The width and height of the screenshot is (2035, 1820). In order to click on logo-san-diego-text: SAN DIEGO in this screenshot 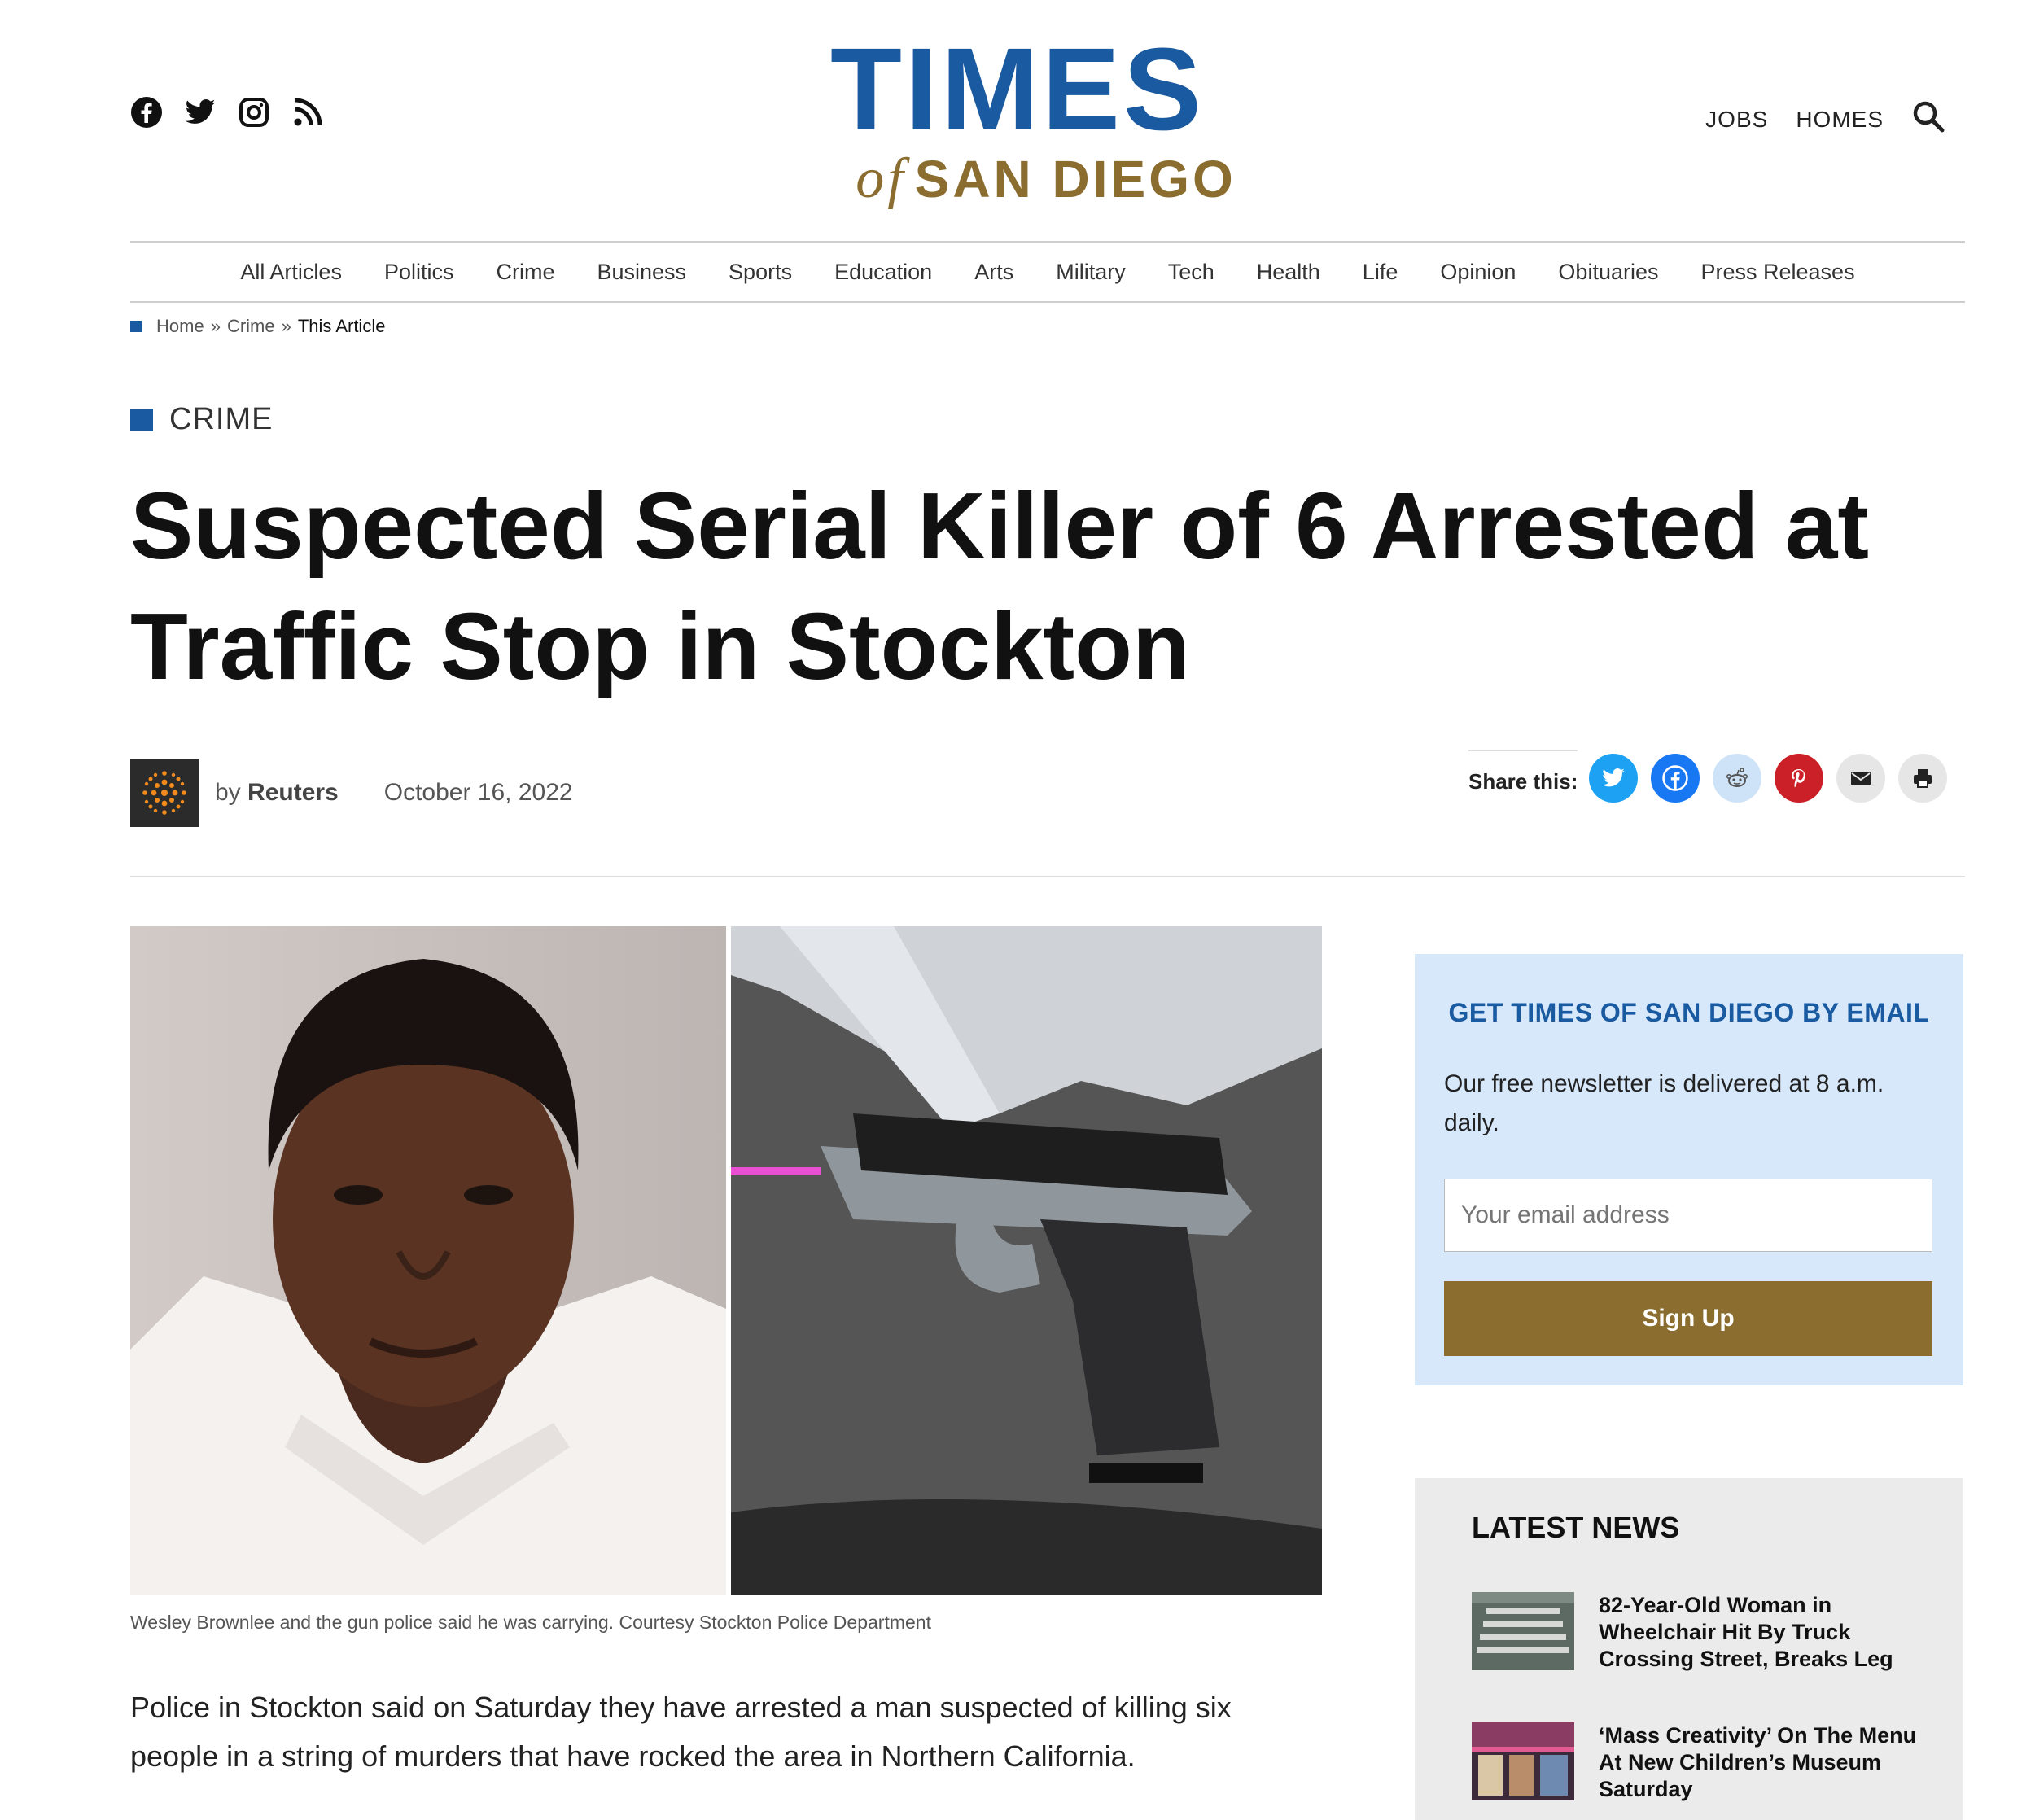, I will do `click(1075, 179)`.